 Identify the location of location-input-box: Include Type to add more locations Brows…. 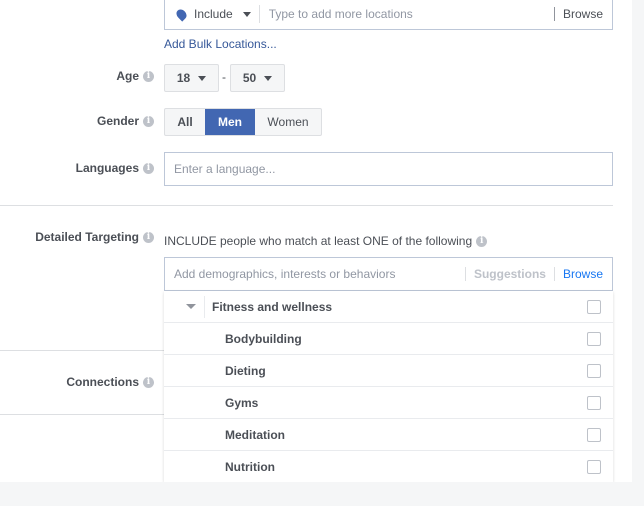
(388, 15).